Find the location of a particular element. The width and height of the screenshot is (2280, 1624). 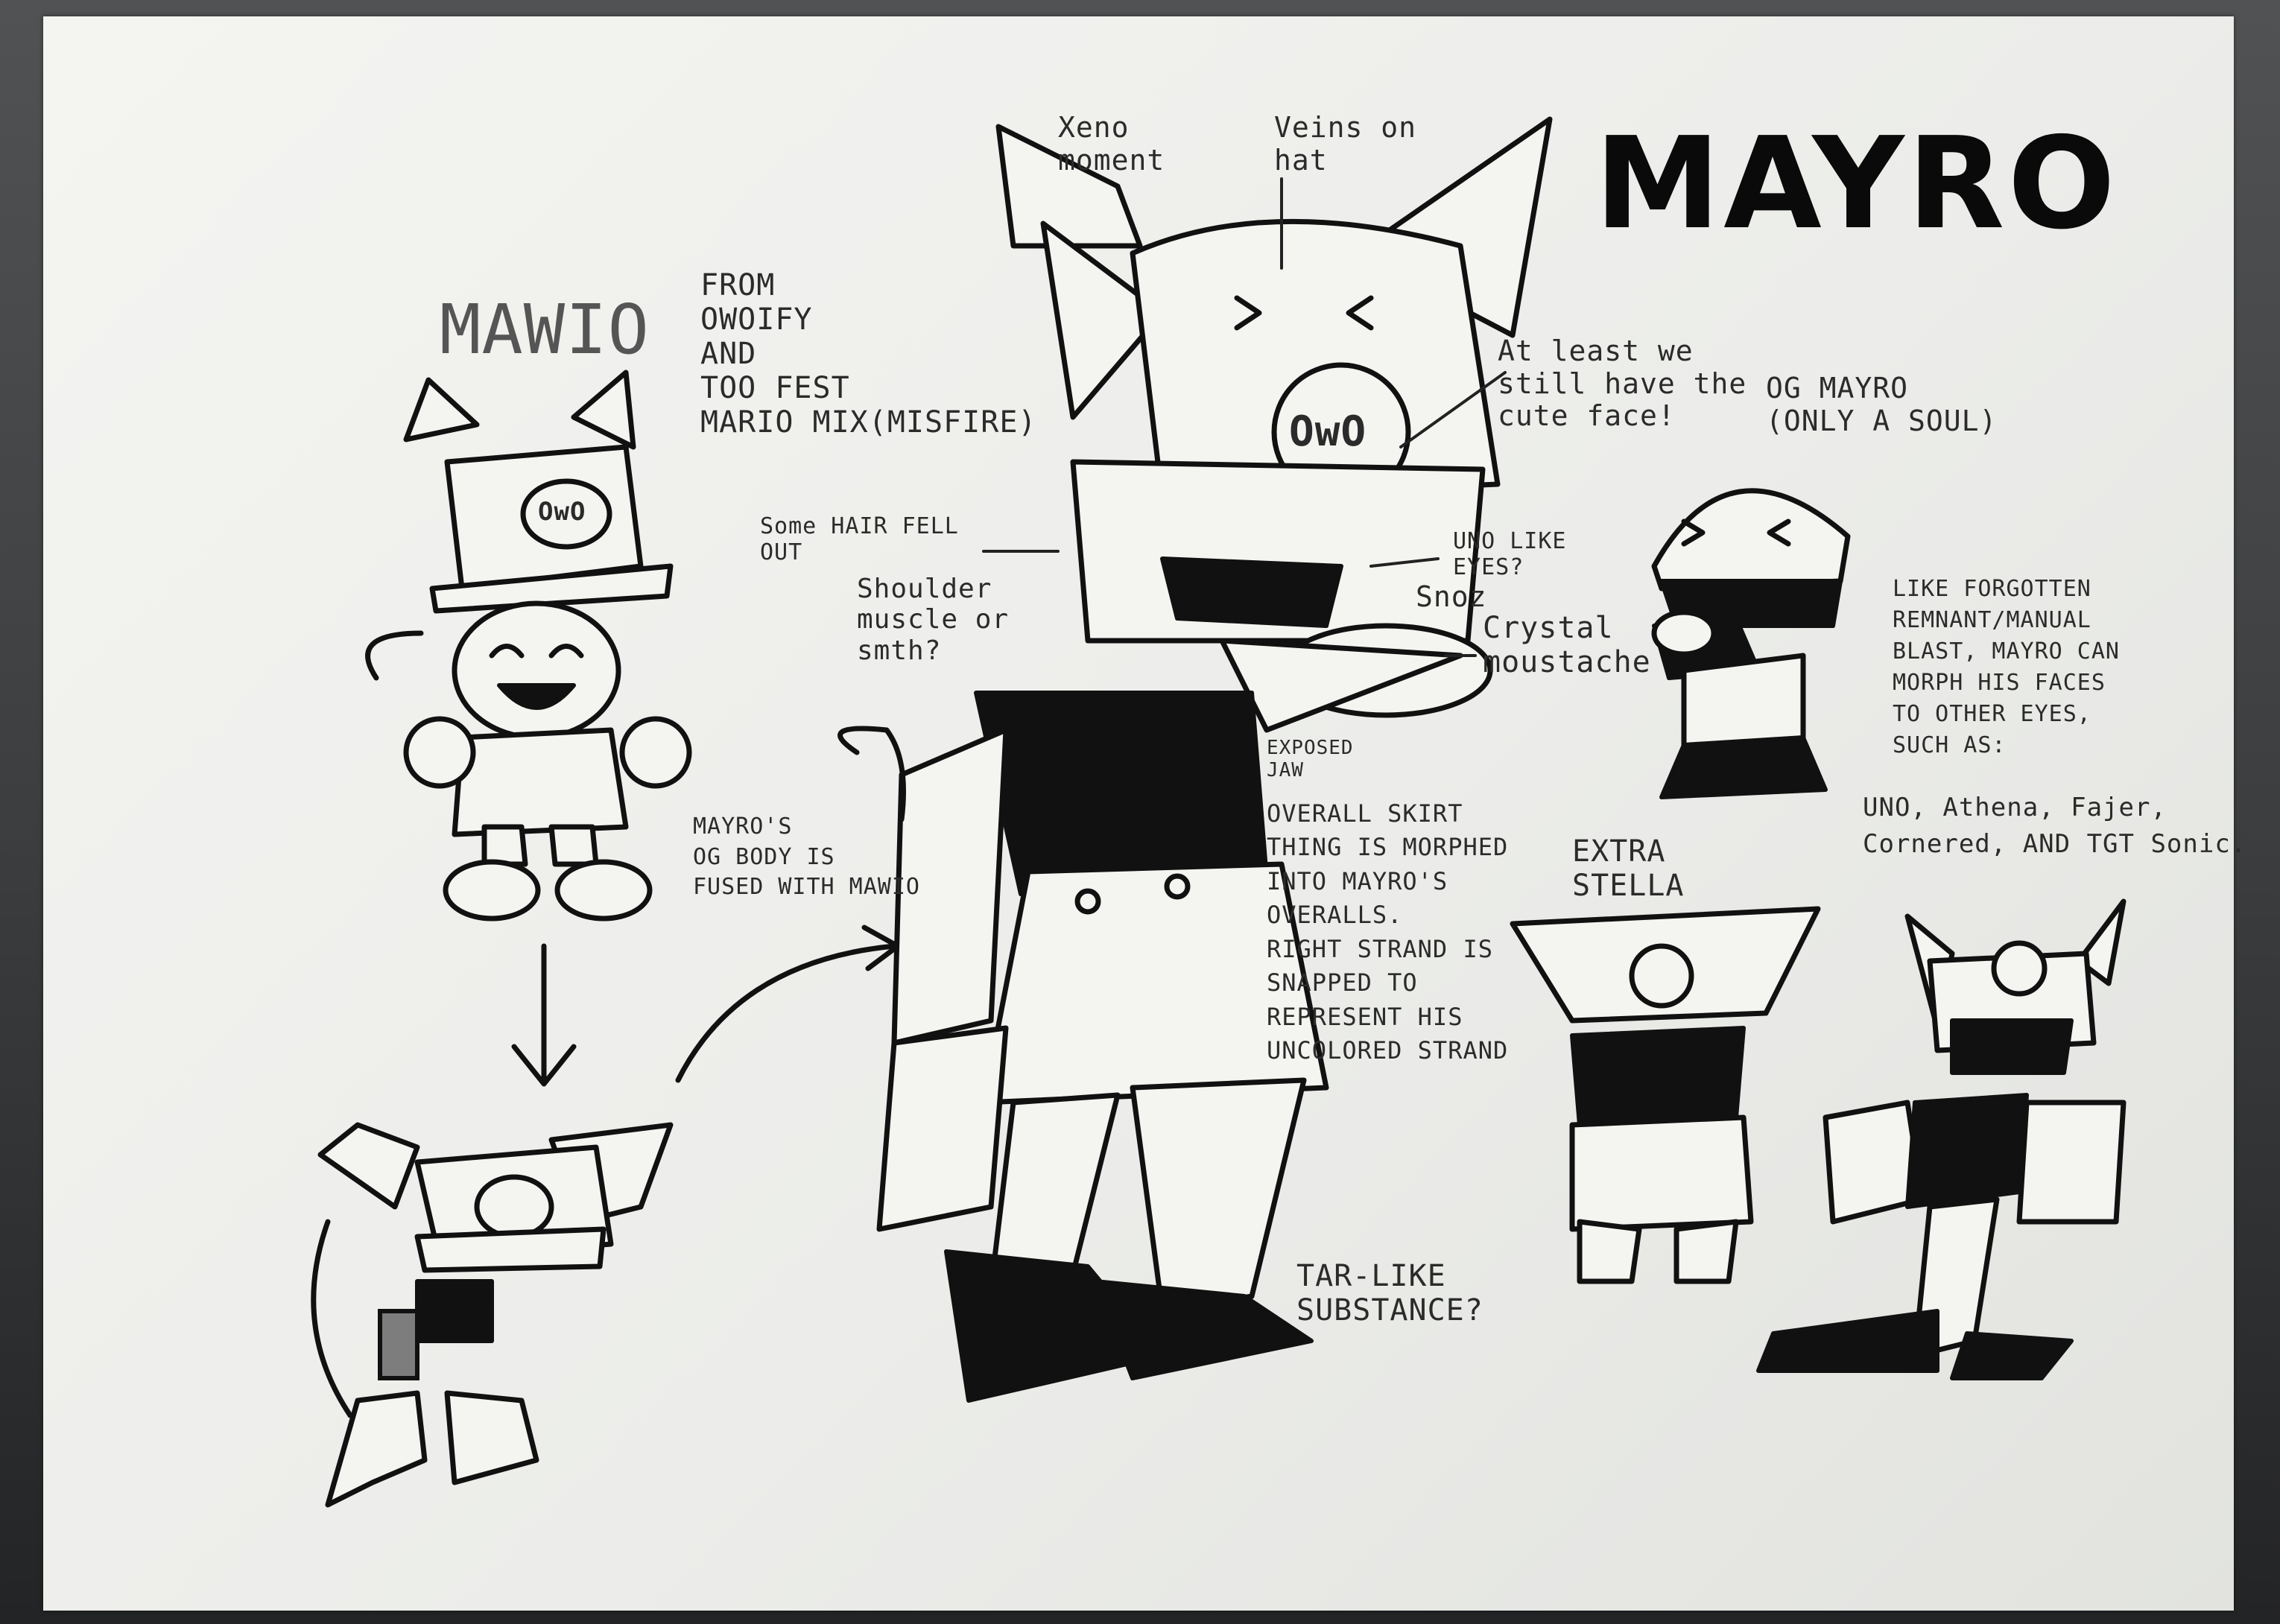

note-shoulder: Shoulder muscle or smth? is located at coordinates (934, 620).